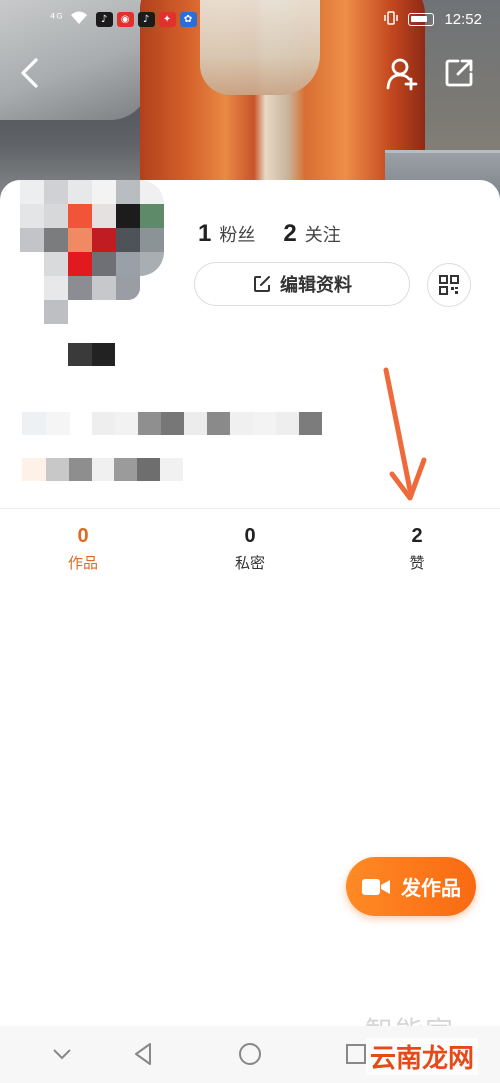 The image size is (500, 1083). What do you see at coordinates (417, 549) in the screenshot?
I see `tab-likes: 2 赞` at bounding box center [417, 549].